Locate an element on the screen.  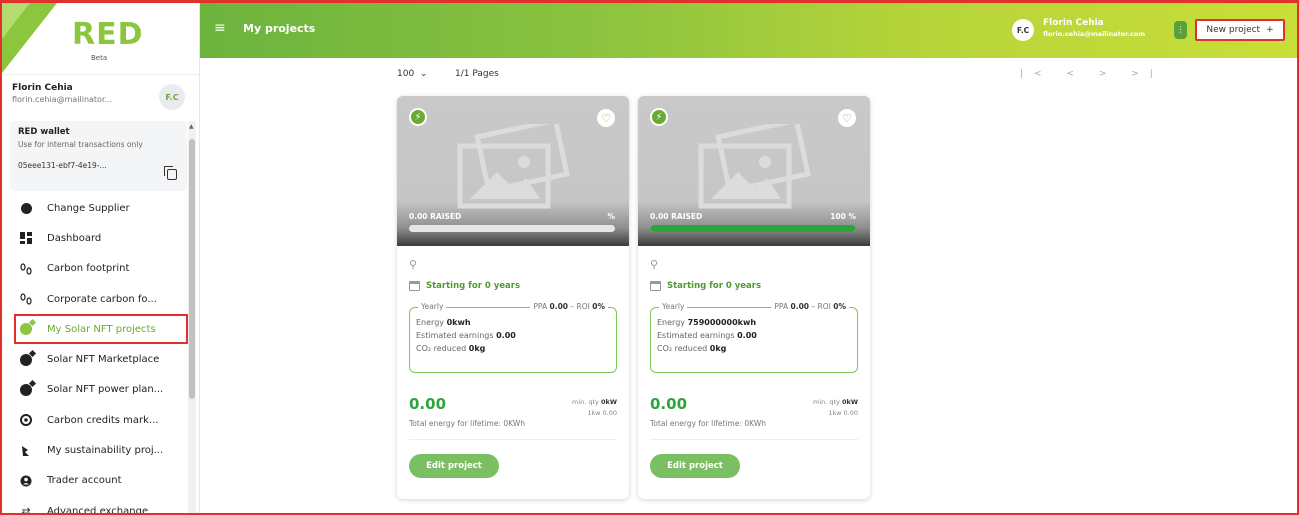
pagination-nav: |< < > >| is located at coordinates (1092, 74).